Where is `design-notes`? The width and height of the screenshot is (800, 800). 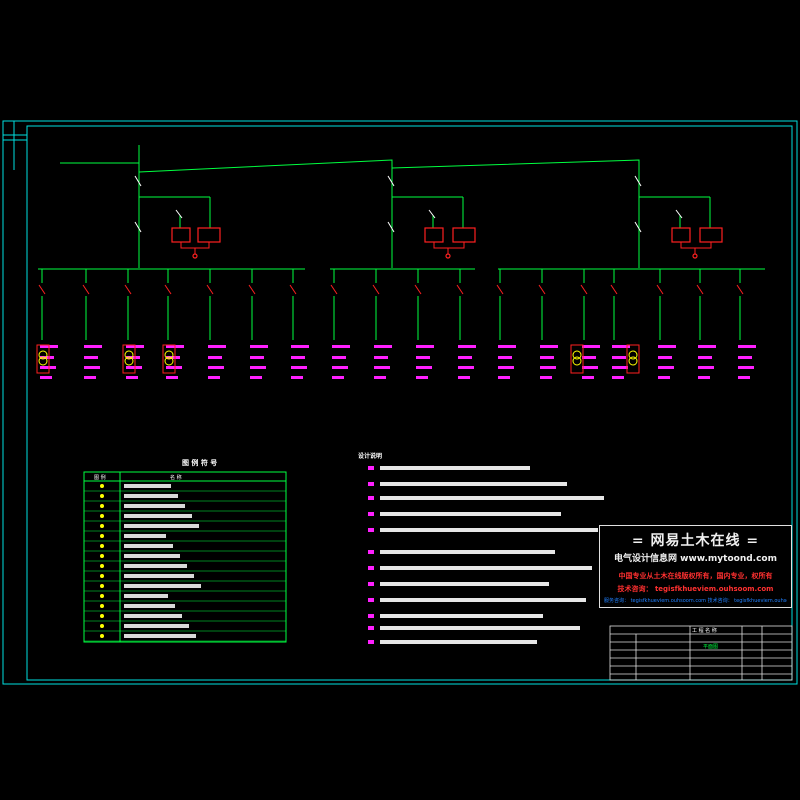
design-notes is located at coordinates (486, 555).